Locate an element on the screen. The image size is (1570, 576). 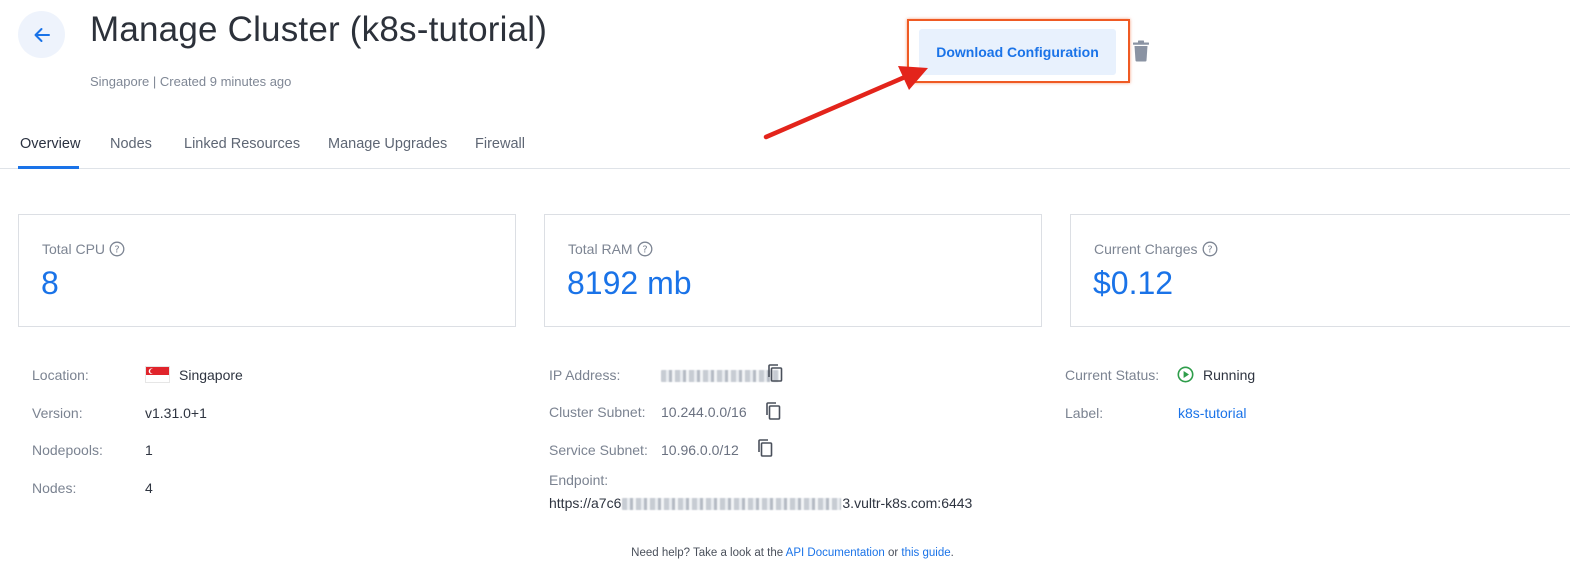
cluster-subnet-label: Cluster Subnet: is located at coordinates (597, 412).